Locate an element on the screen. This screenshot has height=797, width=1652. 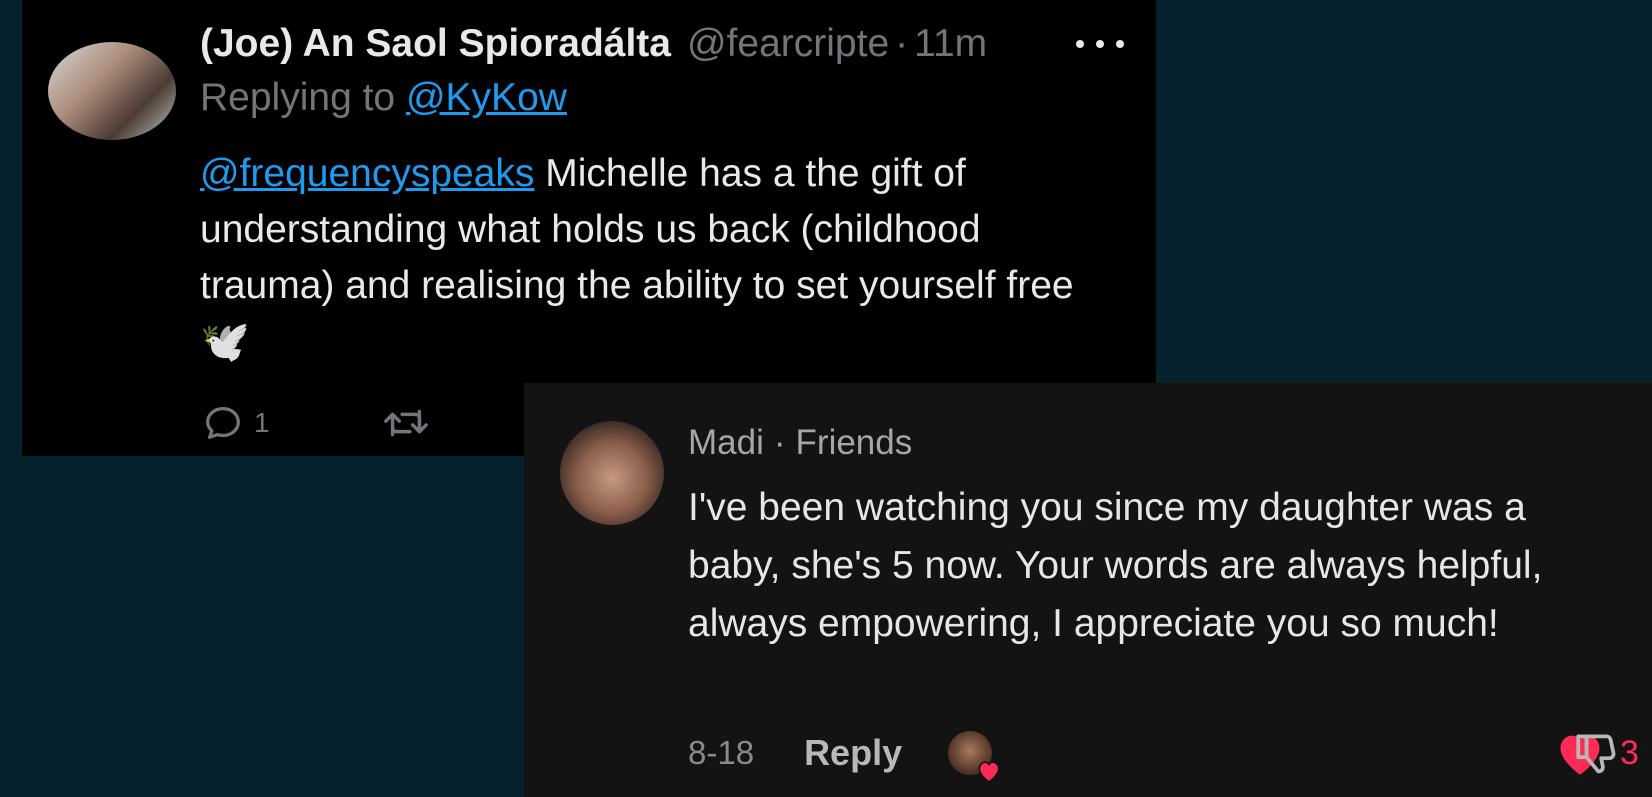
tweet-actions: 1 is located at coordinates (316, 423).